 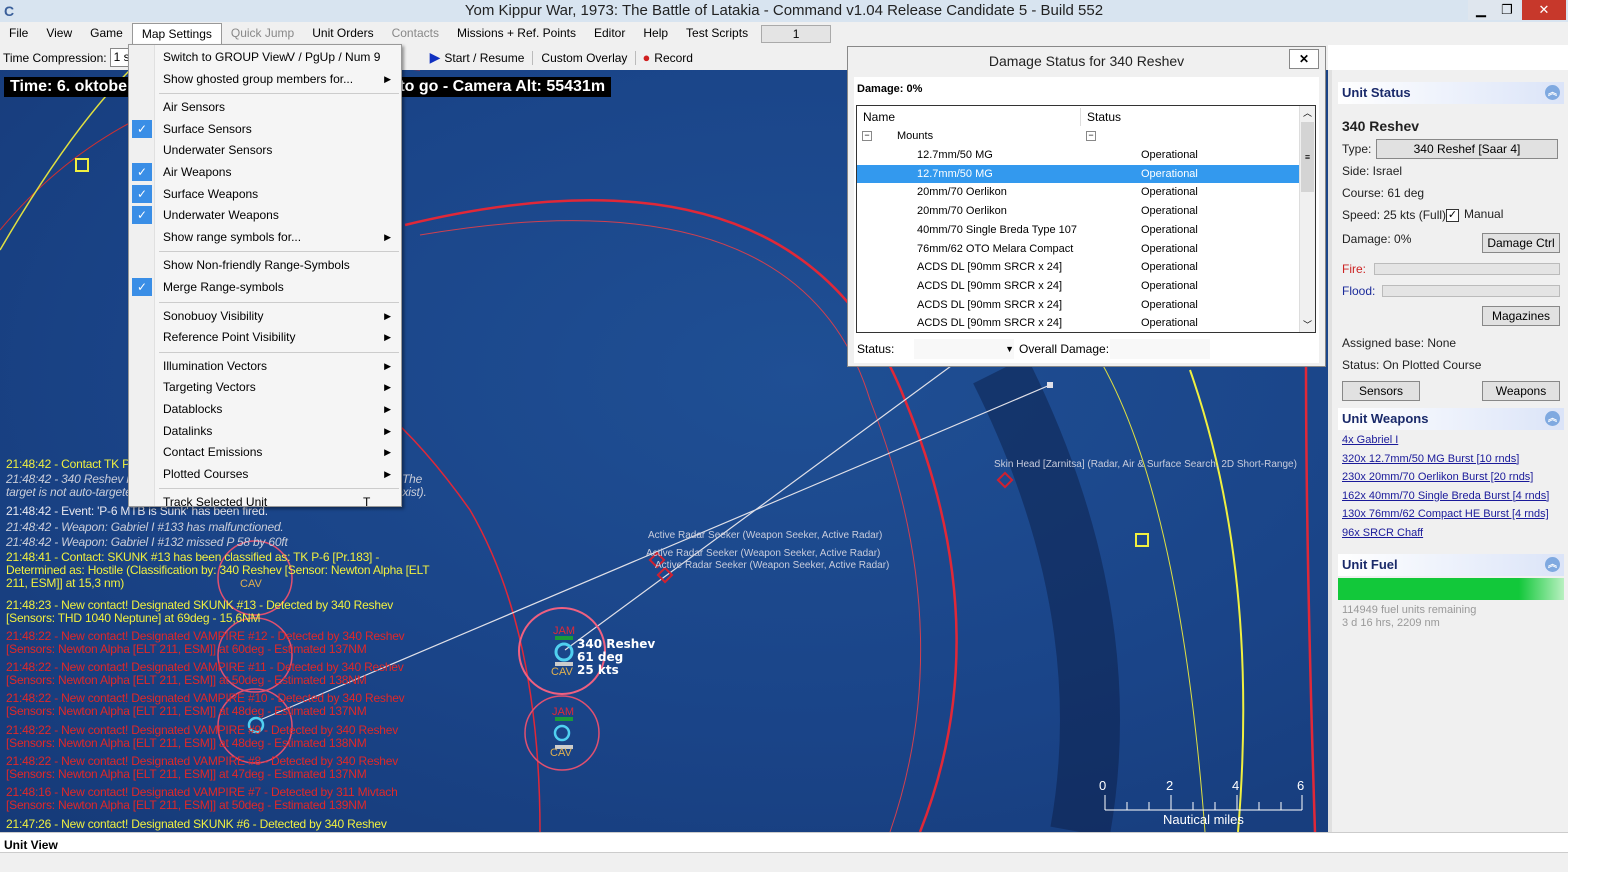 I want to click on flood-label: Flood:, so click(x=1359, y=291).